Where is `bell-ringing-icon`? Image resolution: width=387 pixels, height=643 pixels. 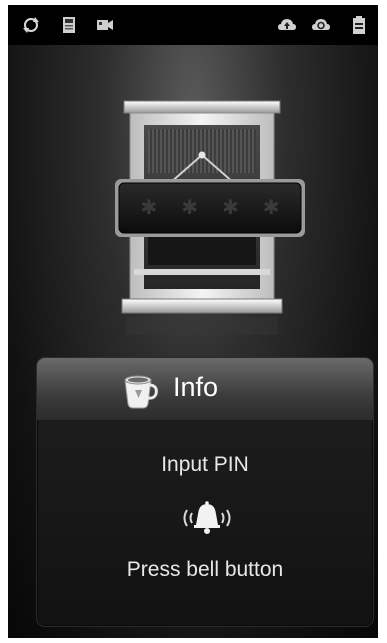 bell-ringing-icon is located at coordinates (207, 517).